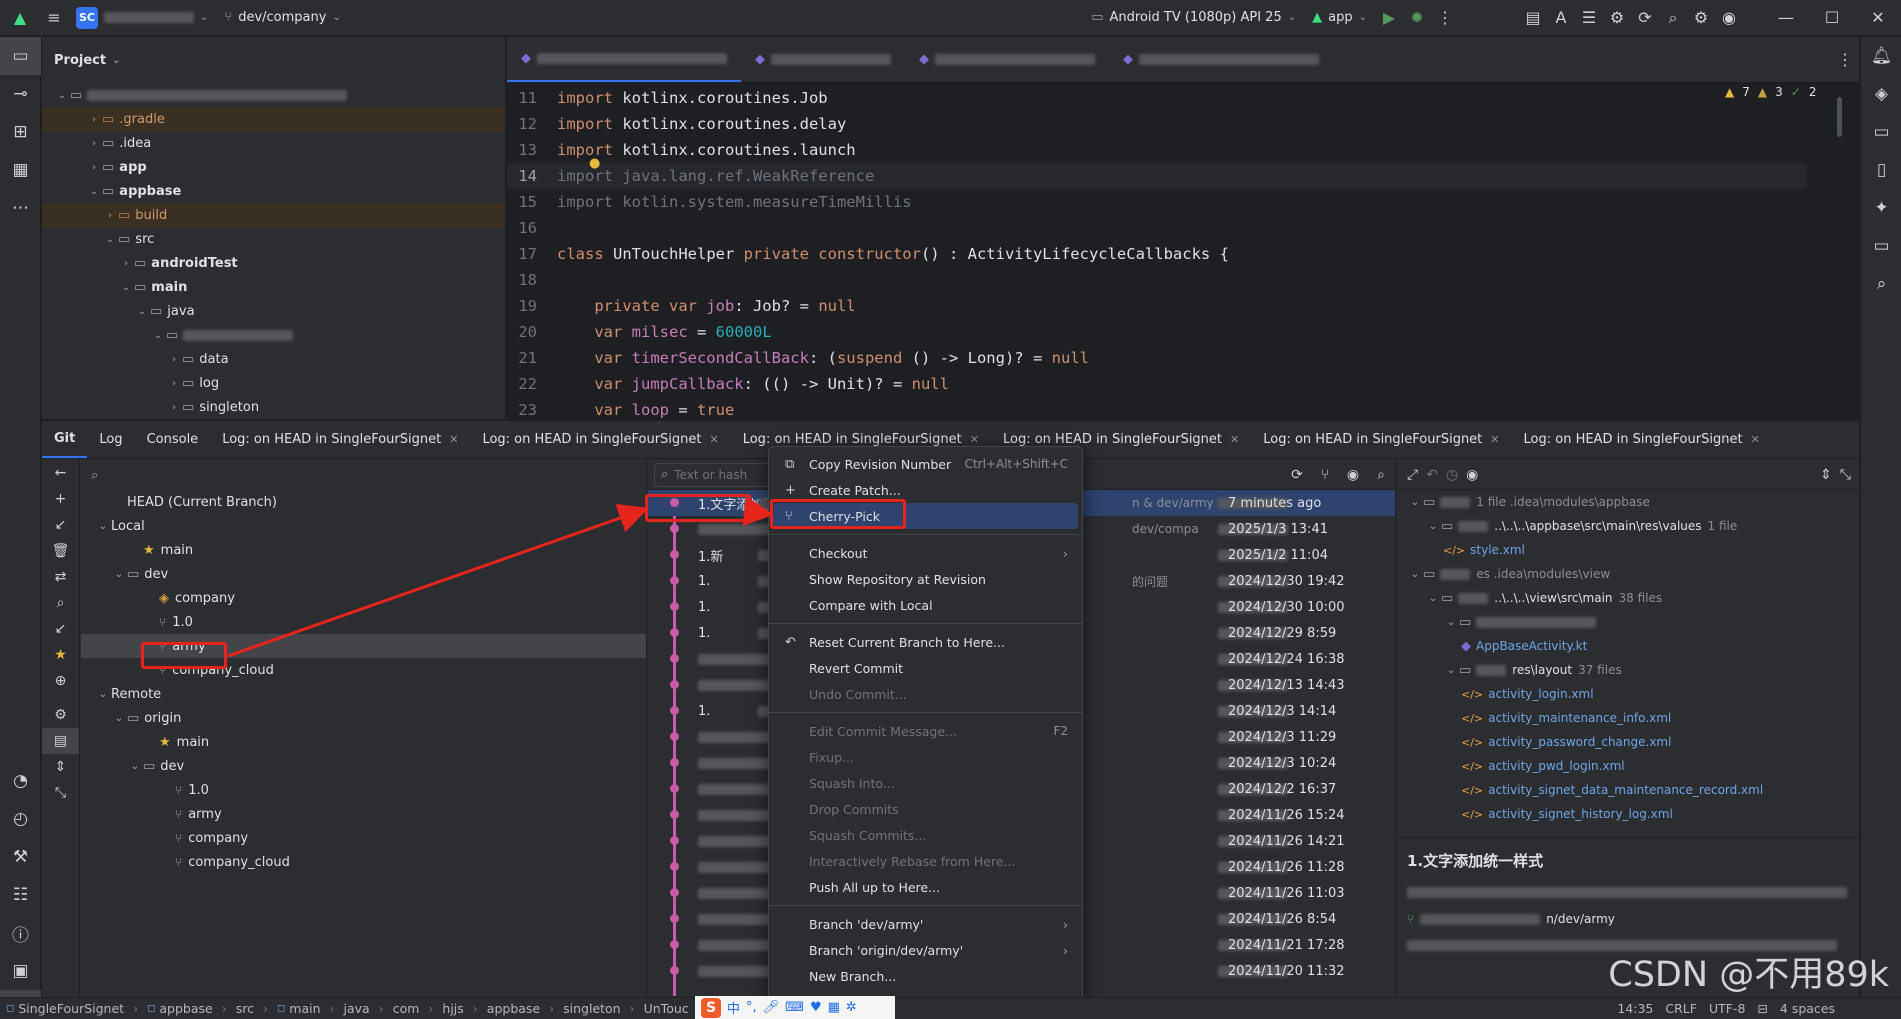  What do you see at coordinates (1807, 1008) in the screenshot?
I see `indent-setting: 4 spaces` at bounding box center [1807, 1008].